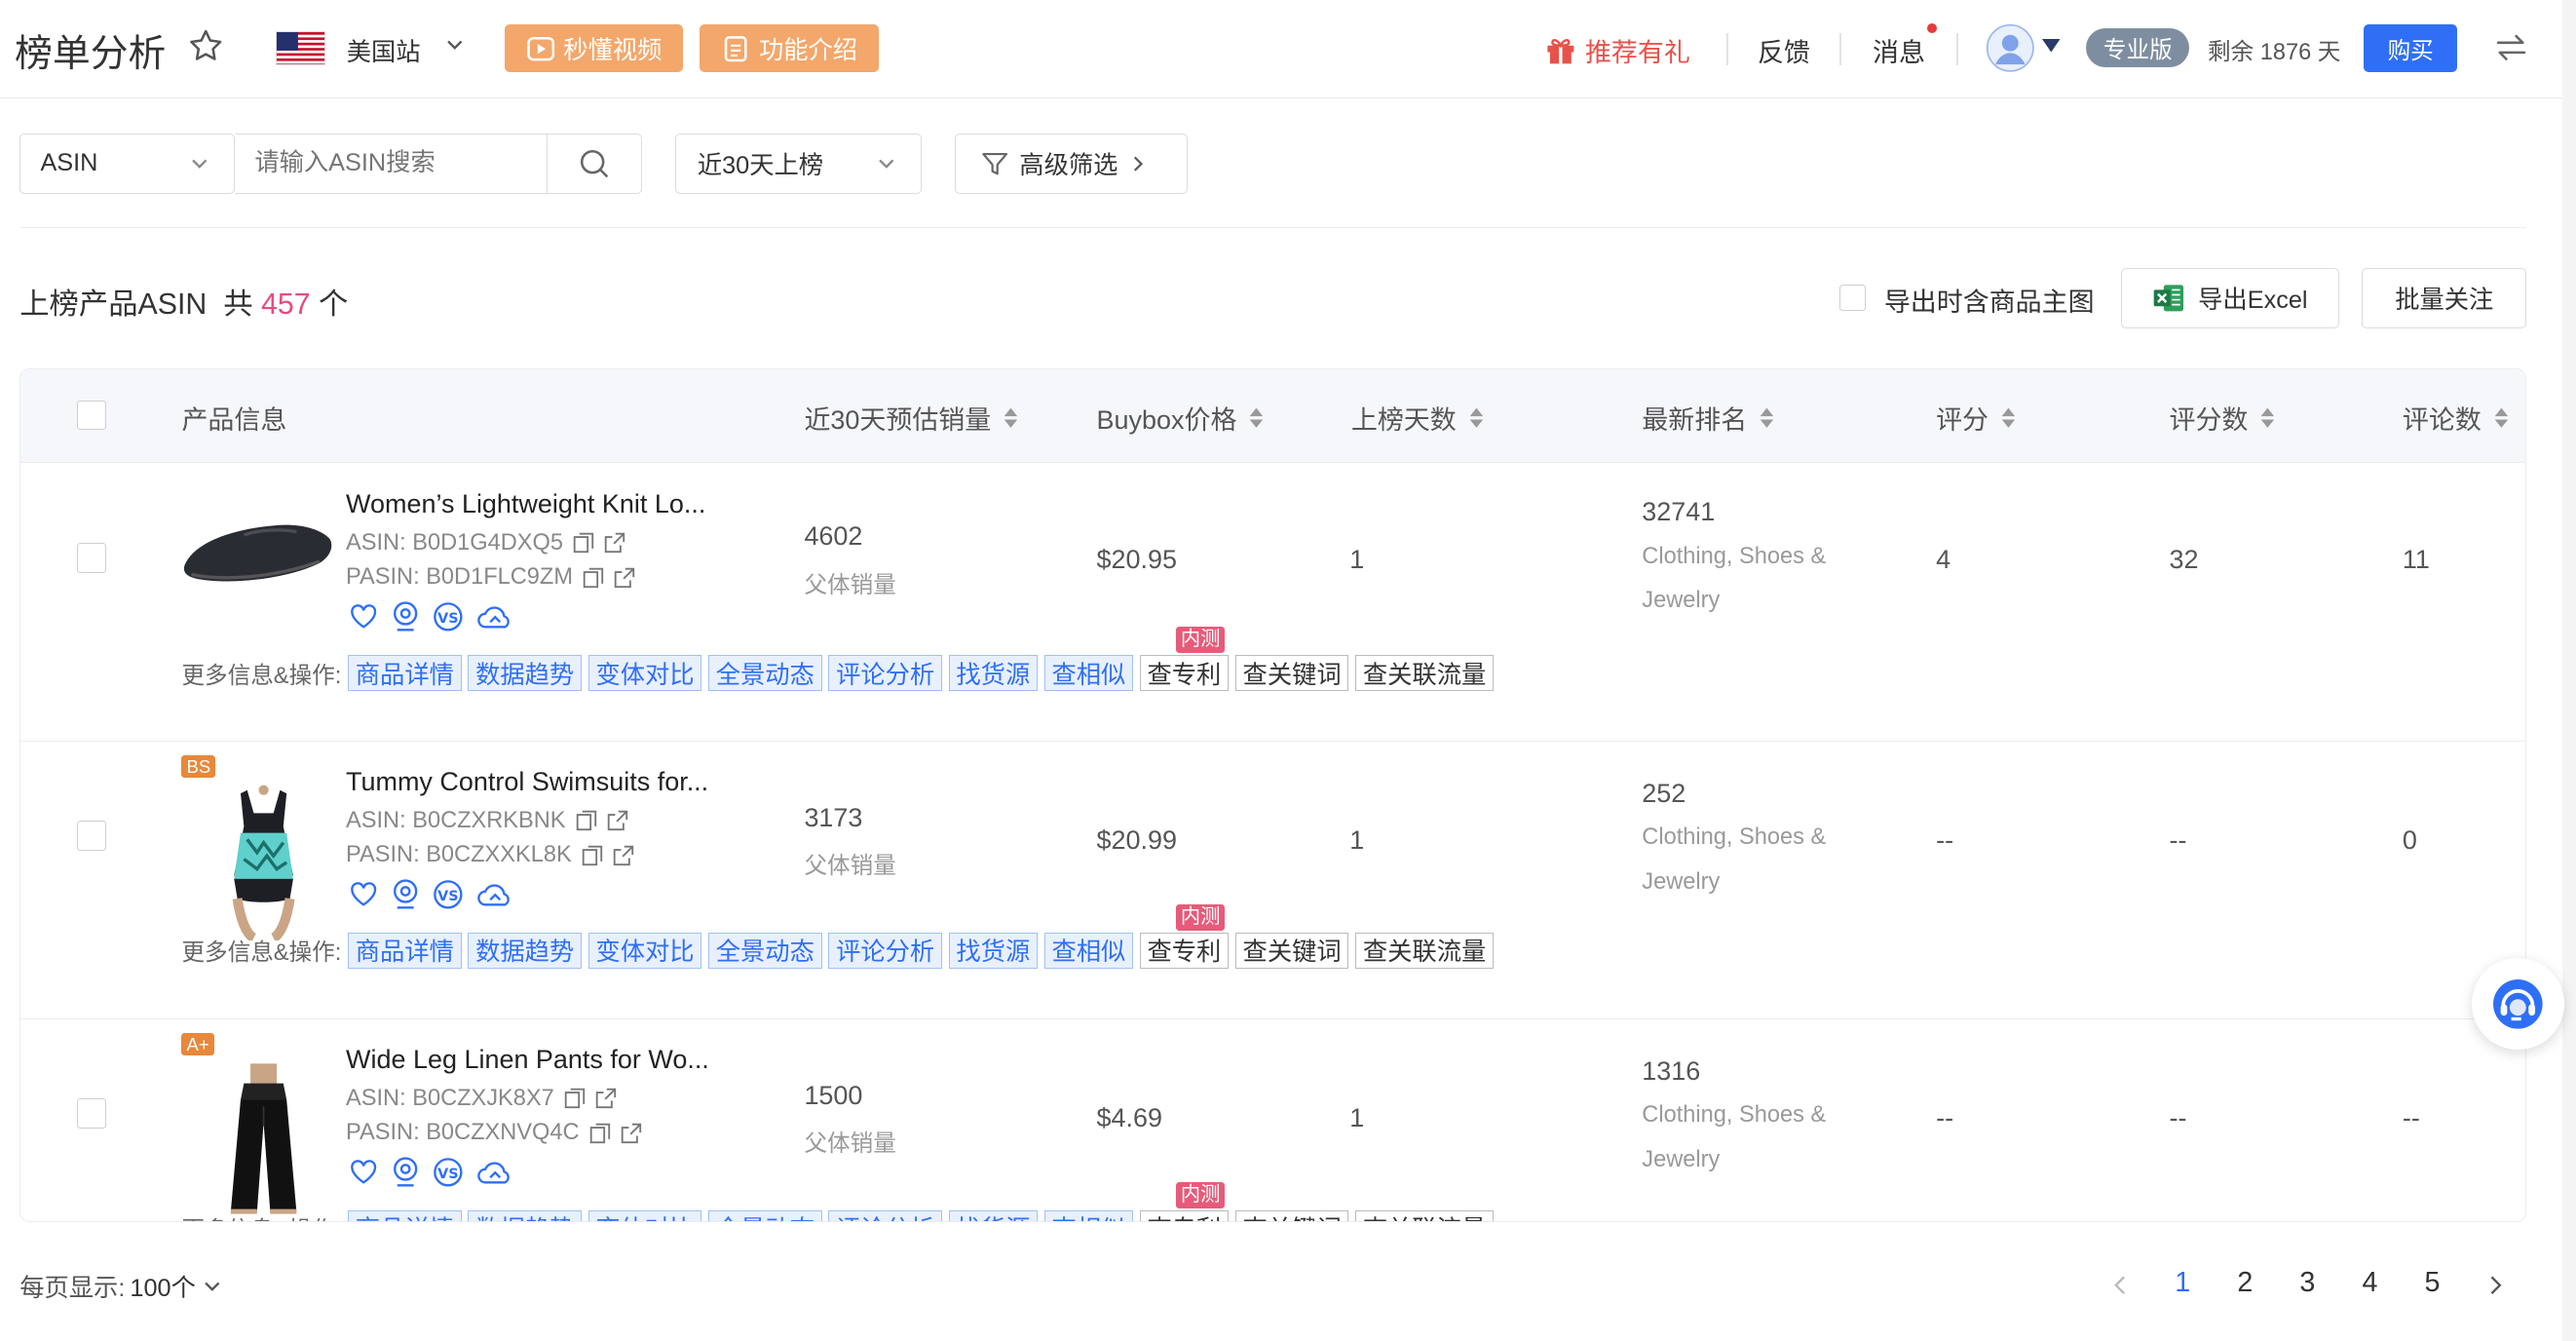 This screenshot has width=2576, height=1341. What do you see at coordinates (2569, 671) in the screenshot?
I see `scrollbar` at bounding box center [2569, 671].